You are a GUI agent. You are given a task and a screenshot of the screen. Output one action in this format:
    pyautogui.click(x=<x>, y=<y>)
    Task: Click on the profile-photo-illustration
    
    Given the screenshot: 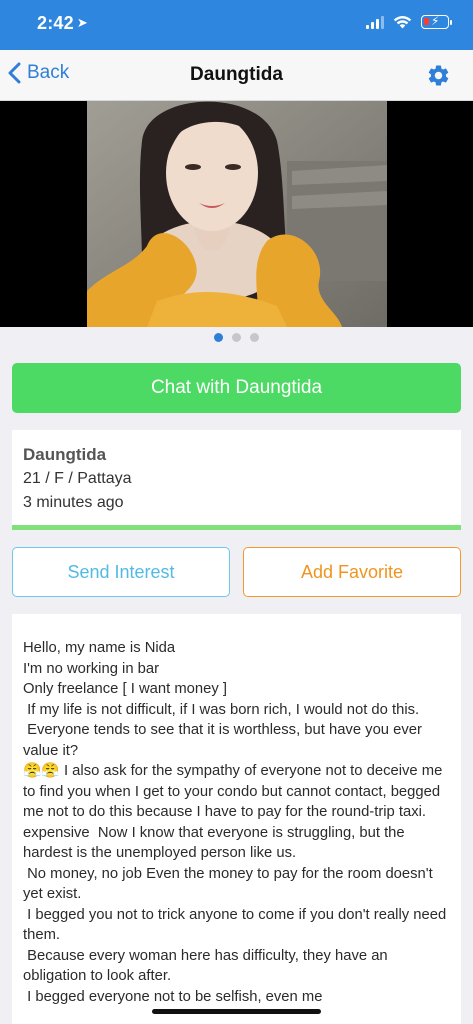 What is the action you would take?
    pyautogui.click(x=237, y=214)
    